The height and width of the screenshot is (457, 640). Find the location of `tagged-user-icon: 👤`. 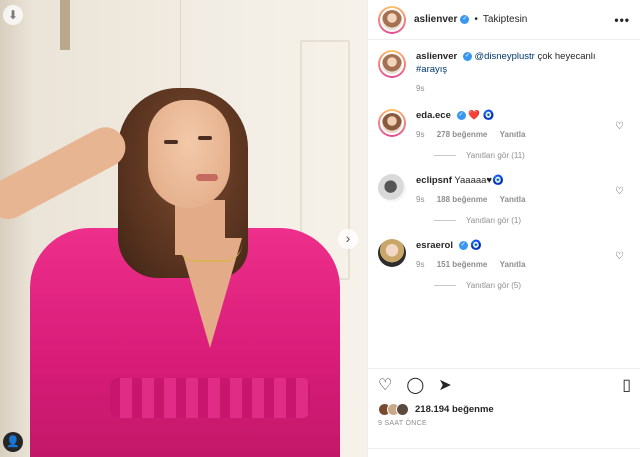

tagged-user-icon: 👤 is located at coordinates (13, 442).